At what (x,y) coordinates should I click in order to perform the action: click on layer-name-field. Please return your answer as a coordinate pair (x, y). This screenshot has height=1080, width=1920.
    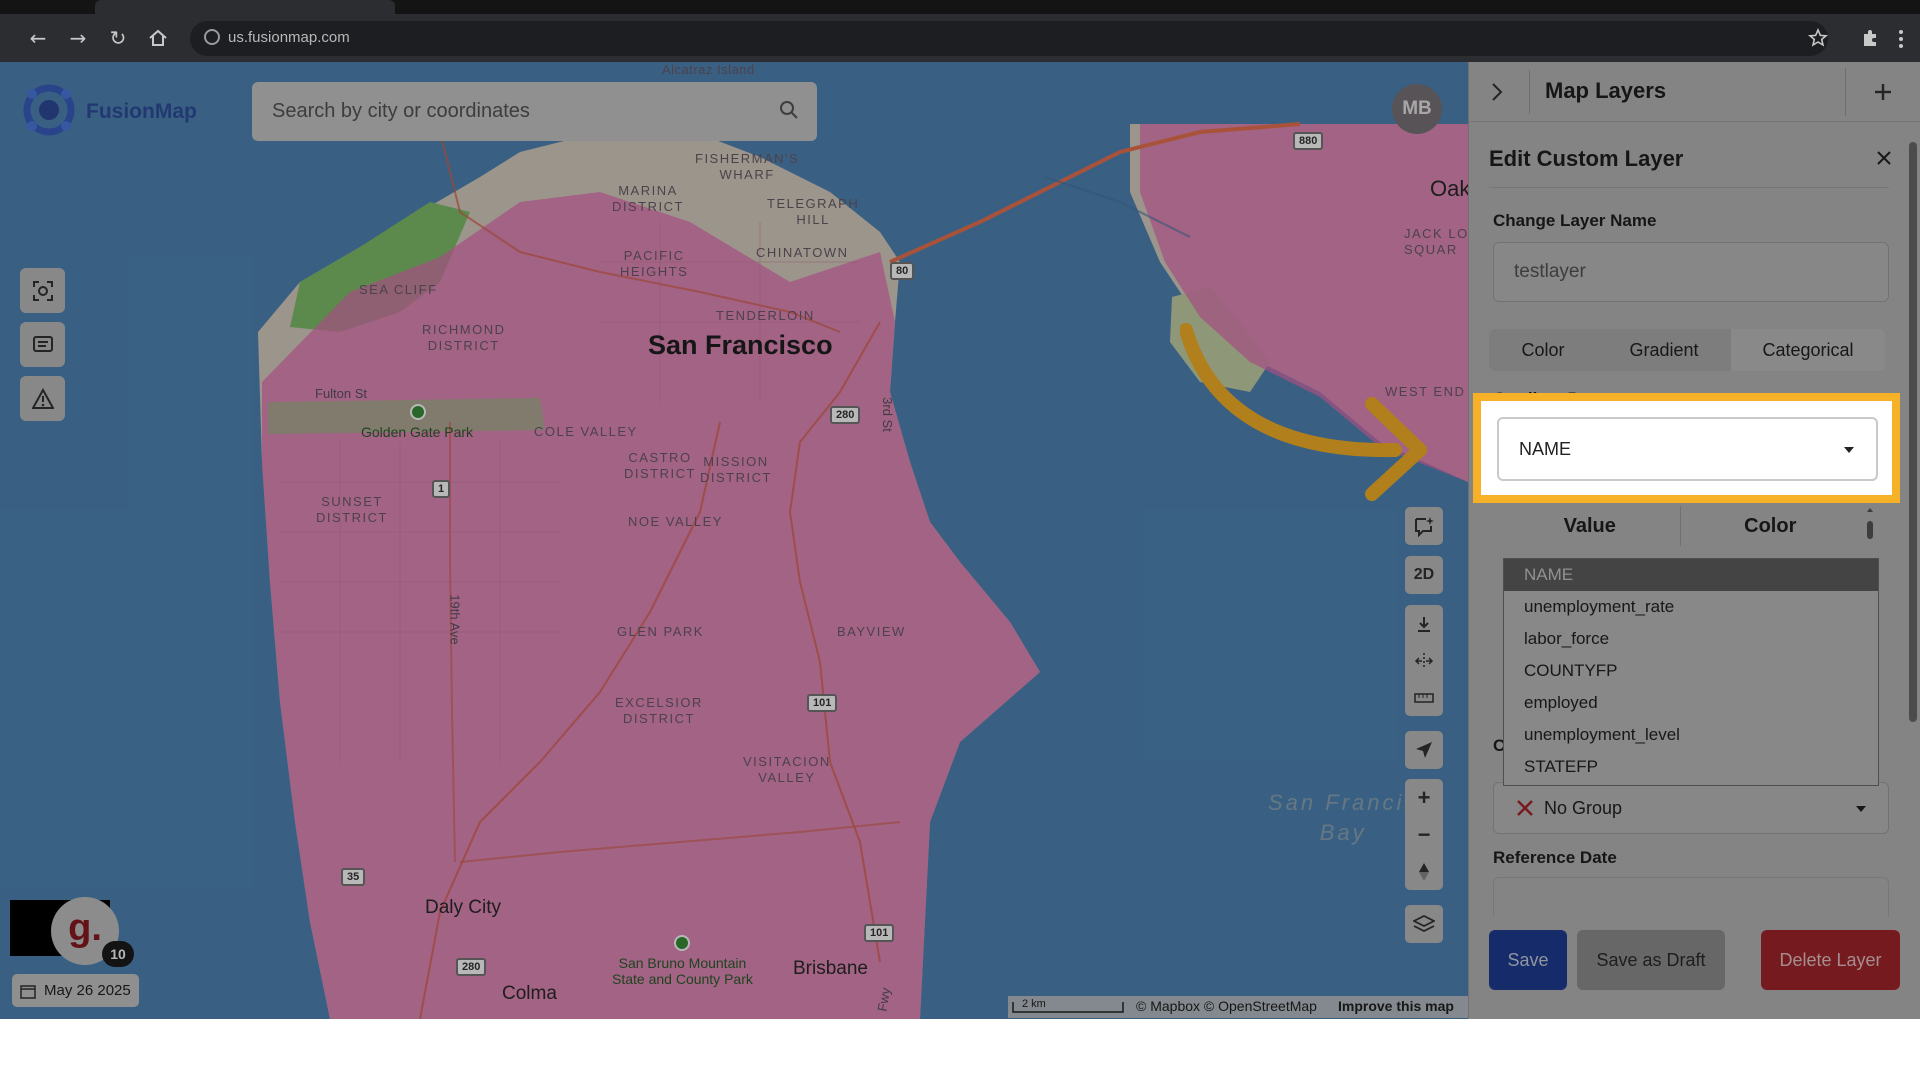
    Looking at the image, I should click on (1691, 272).